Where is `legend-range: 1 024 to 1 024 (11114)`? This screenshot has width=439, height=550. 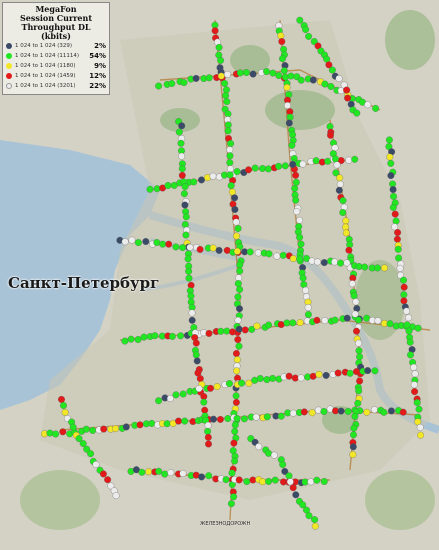 legend-range: 1 024 to 1 024 (11114) is located at coordinates (47, 56).